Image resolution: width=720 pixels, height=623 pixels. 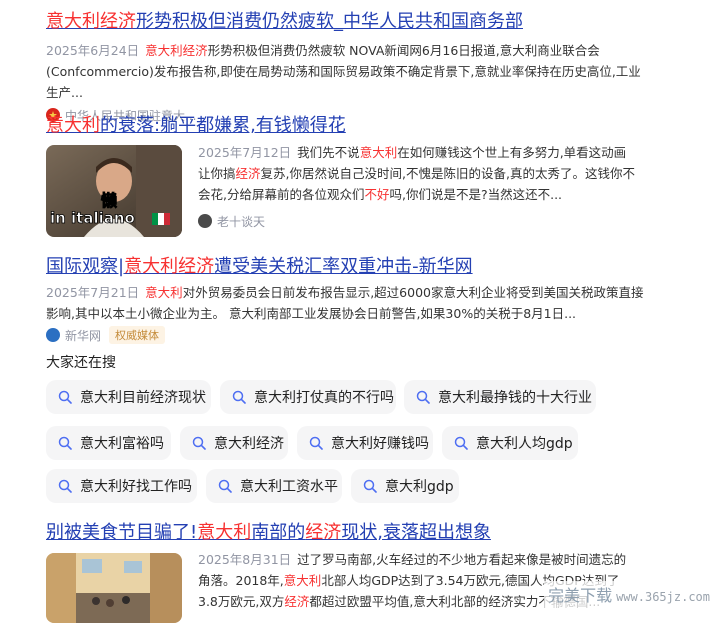 I want to click on source-name: 新华网, so click(x=83, y=335).